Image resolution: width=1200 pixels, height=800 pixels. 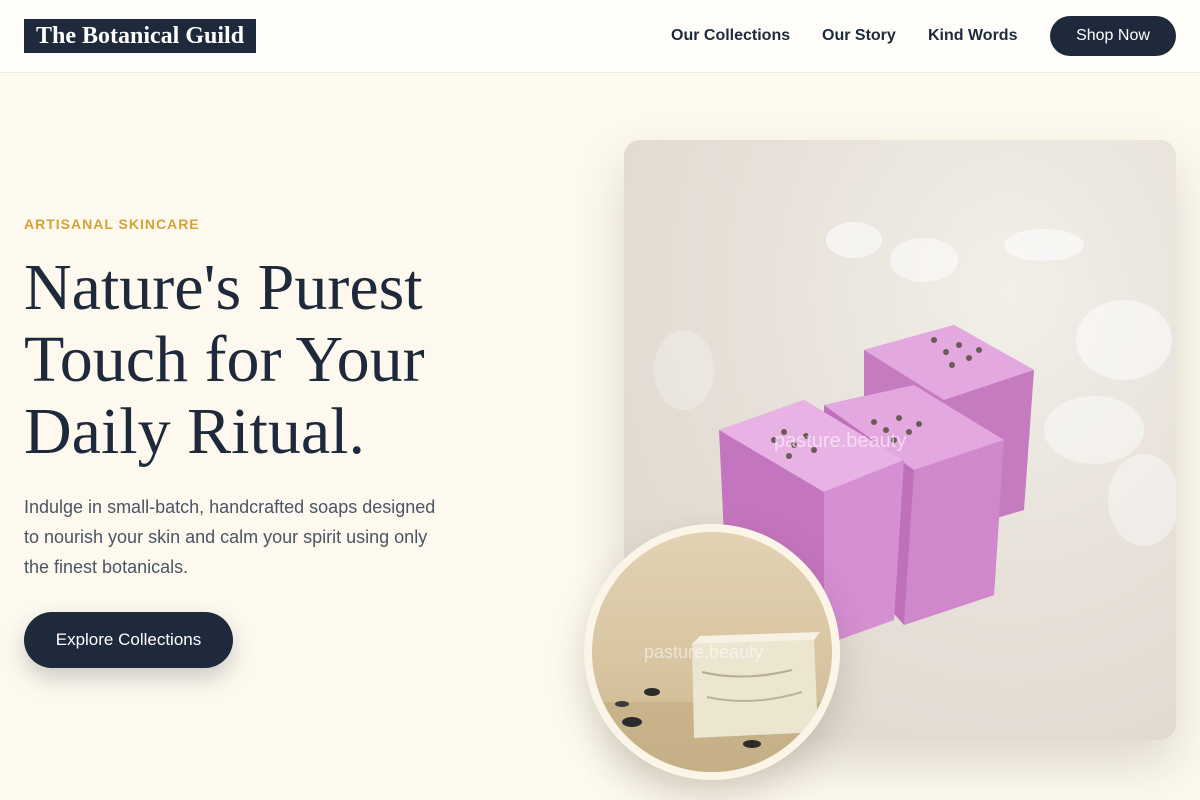 What do you see at coordinates (194, 431) in the screenshot?
I see `headline-line: Daily Ritual.` at bounding box center [194, 431].